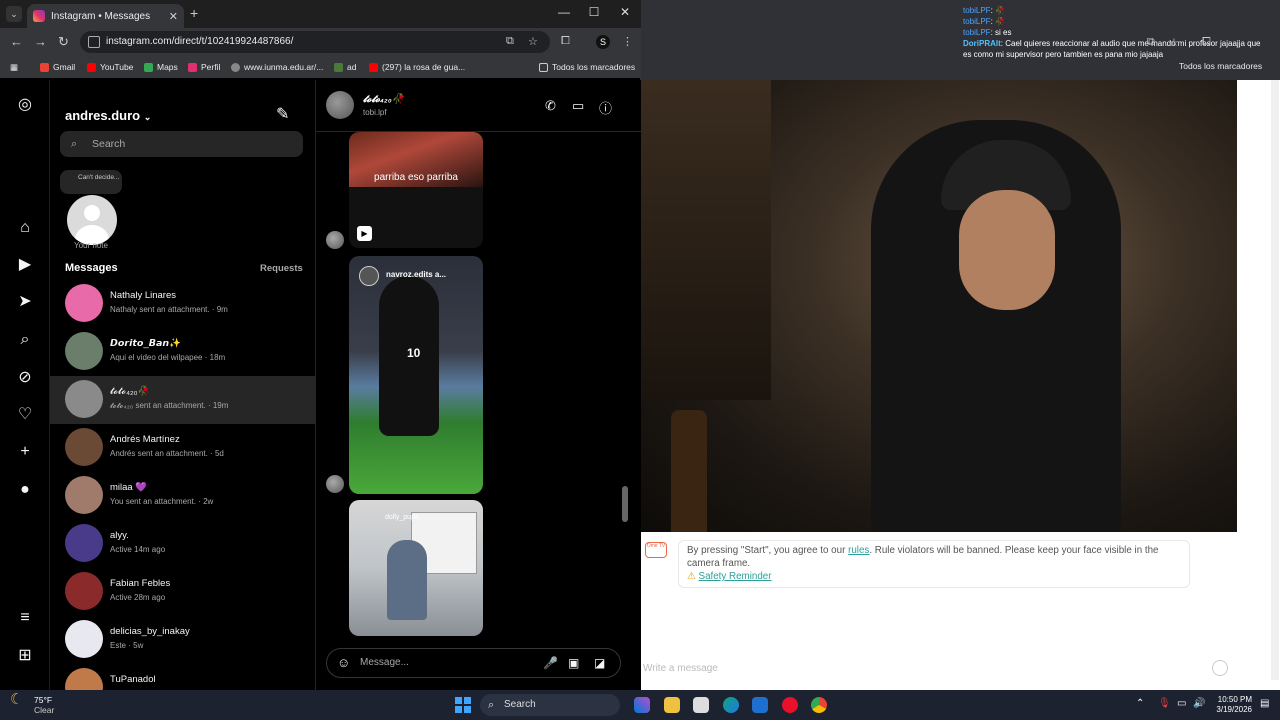 The width and height of the screenshot is (1280, 720). What do you see at coordinates (1232, 705) in the screenshot?
I see `clock: 10:50 PM 3/19/2026` at bounding box center [1232, 705].